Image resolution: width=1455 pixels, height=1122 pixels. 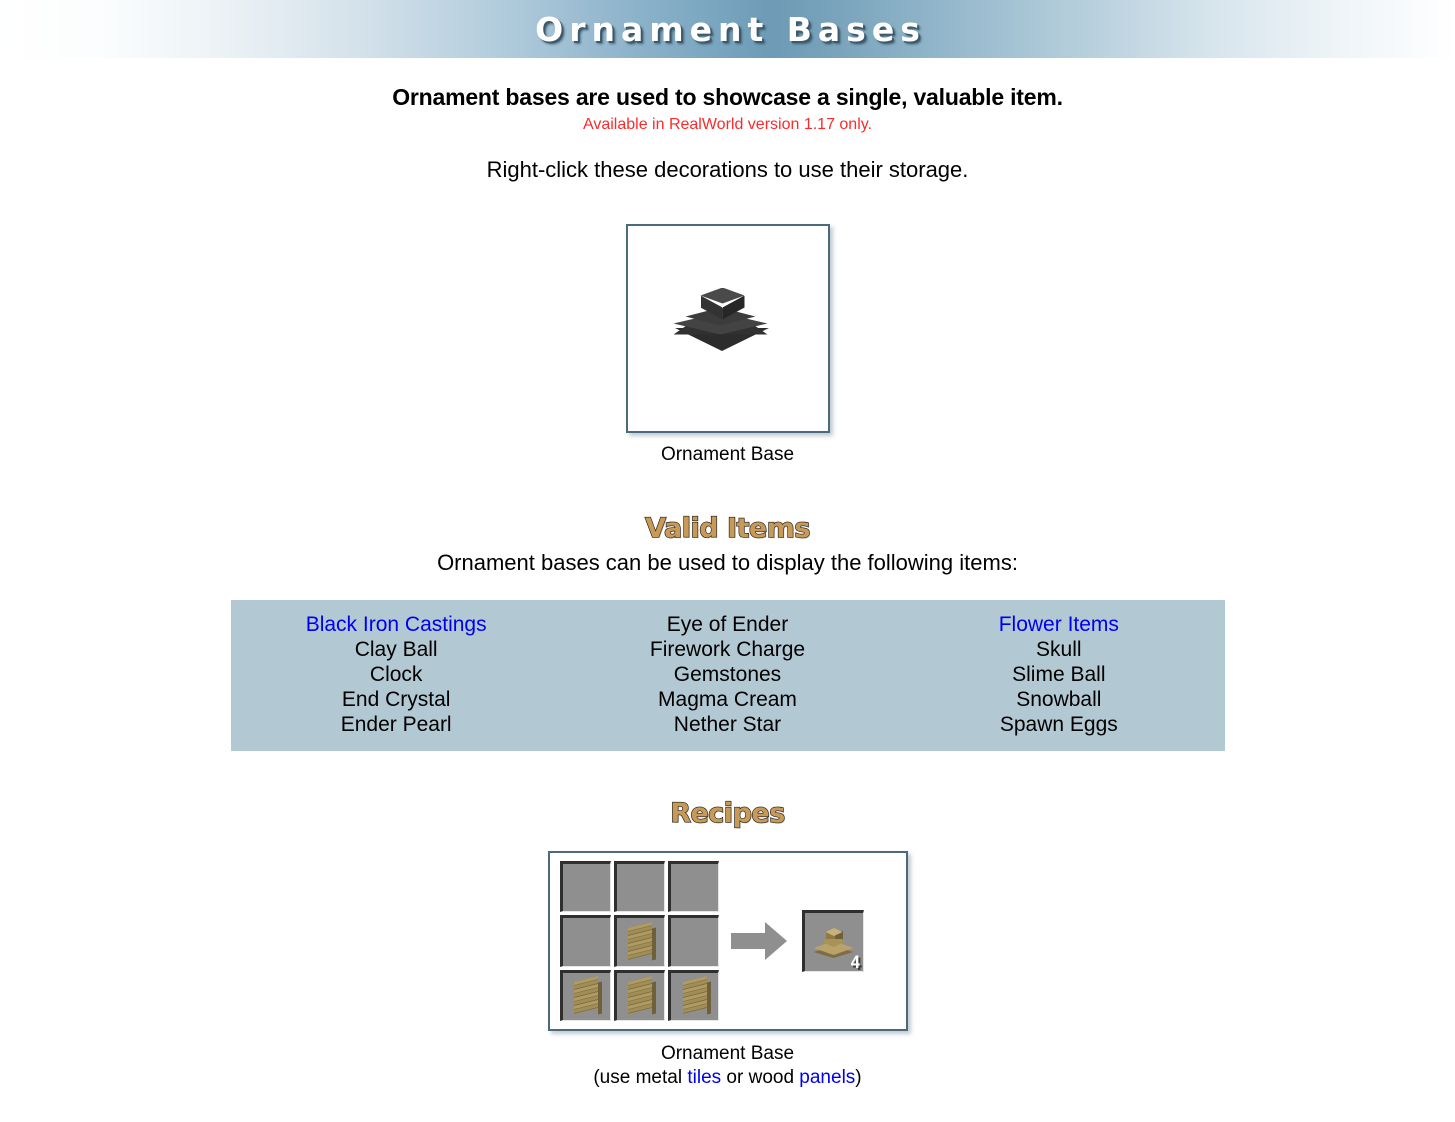 I want to click on item-clock: Clock, so click(x=396, y=674).